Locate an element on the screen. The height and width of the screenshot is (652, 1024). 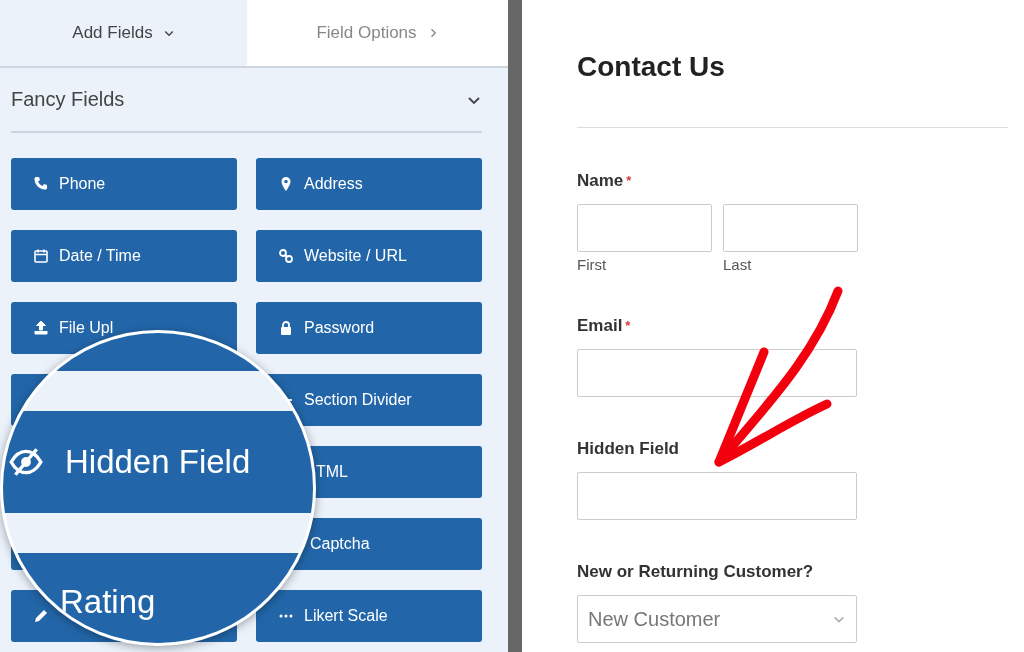
field-label: New or Returning Customer? is located at coordinates (696, 572).